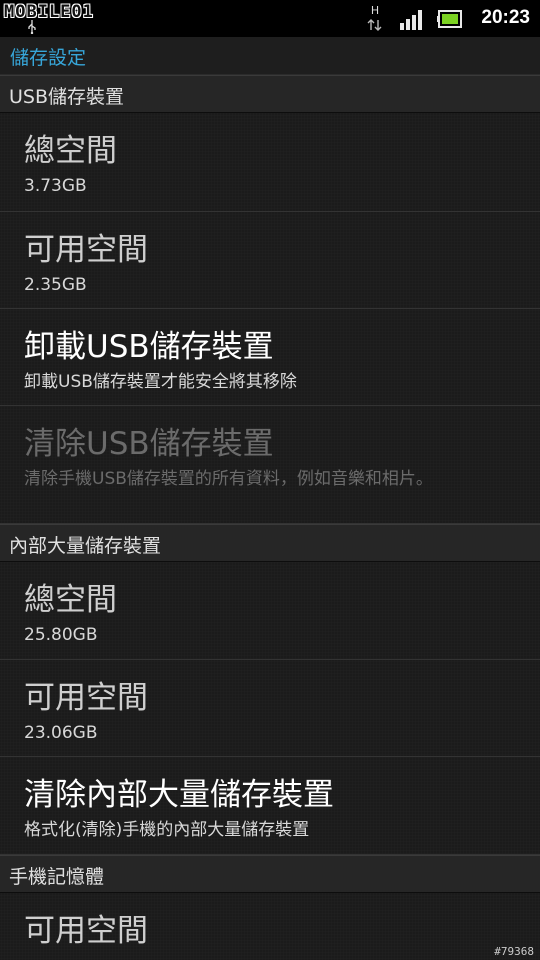 Image resolution: width=540 pixels, height=960 pixels. Describe the element at coordinates (61, 635) in the screenshot. I see `item-summary: 25.80GB` at that location.